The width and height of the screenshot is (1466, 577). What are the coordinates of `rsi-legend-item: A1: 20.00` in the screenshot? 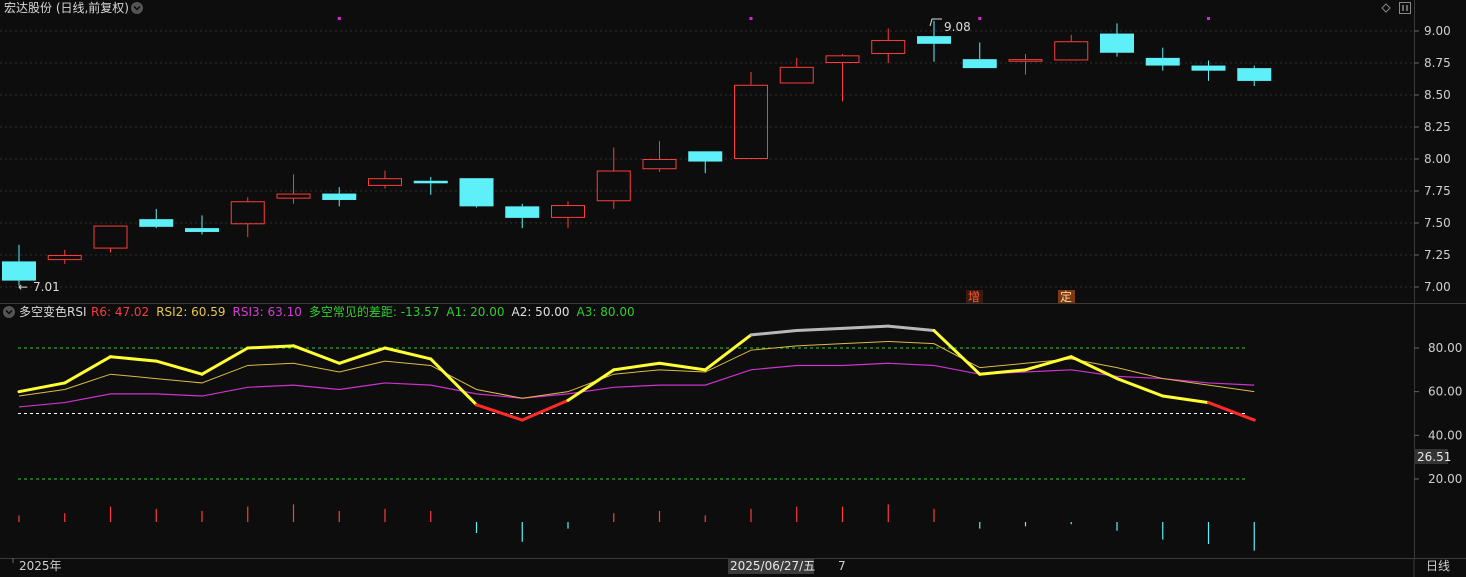 It's located at (475, 312).